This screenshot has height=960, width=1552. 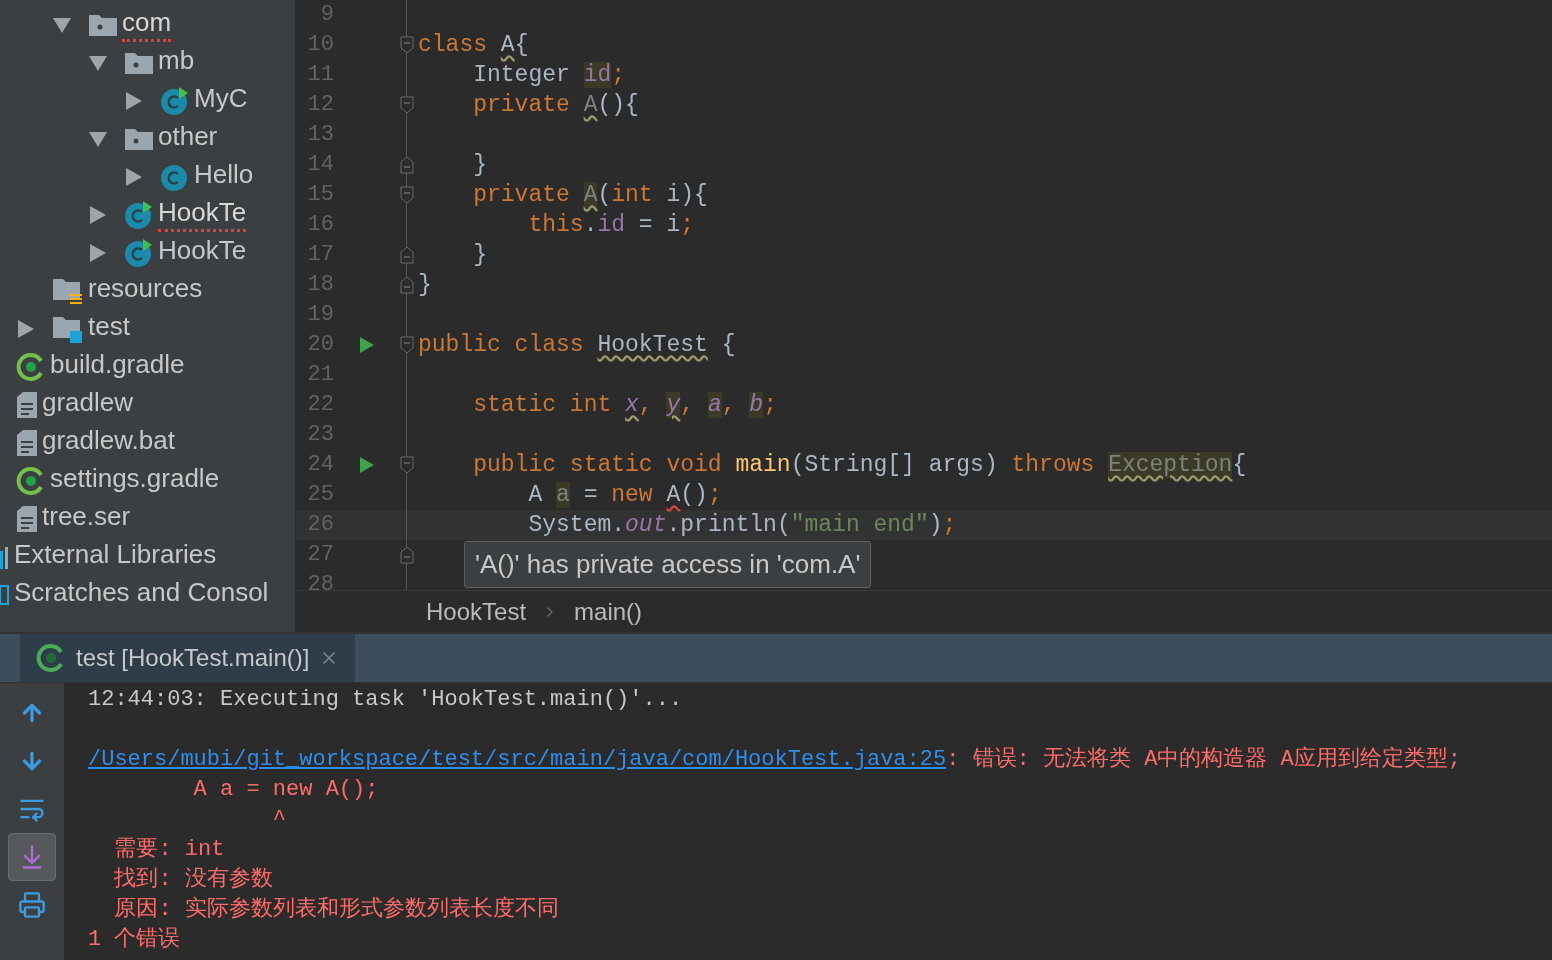 What do you see at coordinates (624, 405) in the screenshot?
I see `code-line: static int x, y, a, b;` at bounding box center [624, 405].